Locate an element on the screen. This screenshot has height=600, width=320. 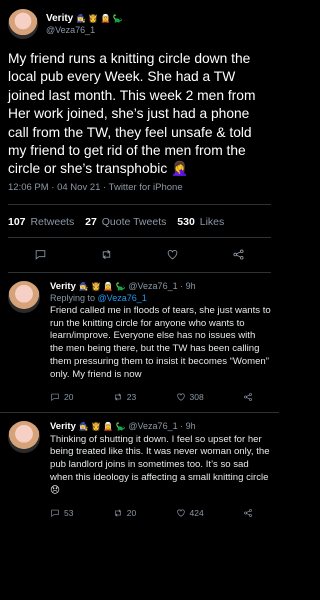
quote-count: 27 is located at coordinates (91, 221).